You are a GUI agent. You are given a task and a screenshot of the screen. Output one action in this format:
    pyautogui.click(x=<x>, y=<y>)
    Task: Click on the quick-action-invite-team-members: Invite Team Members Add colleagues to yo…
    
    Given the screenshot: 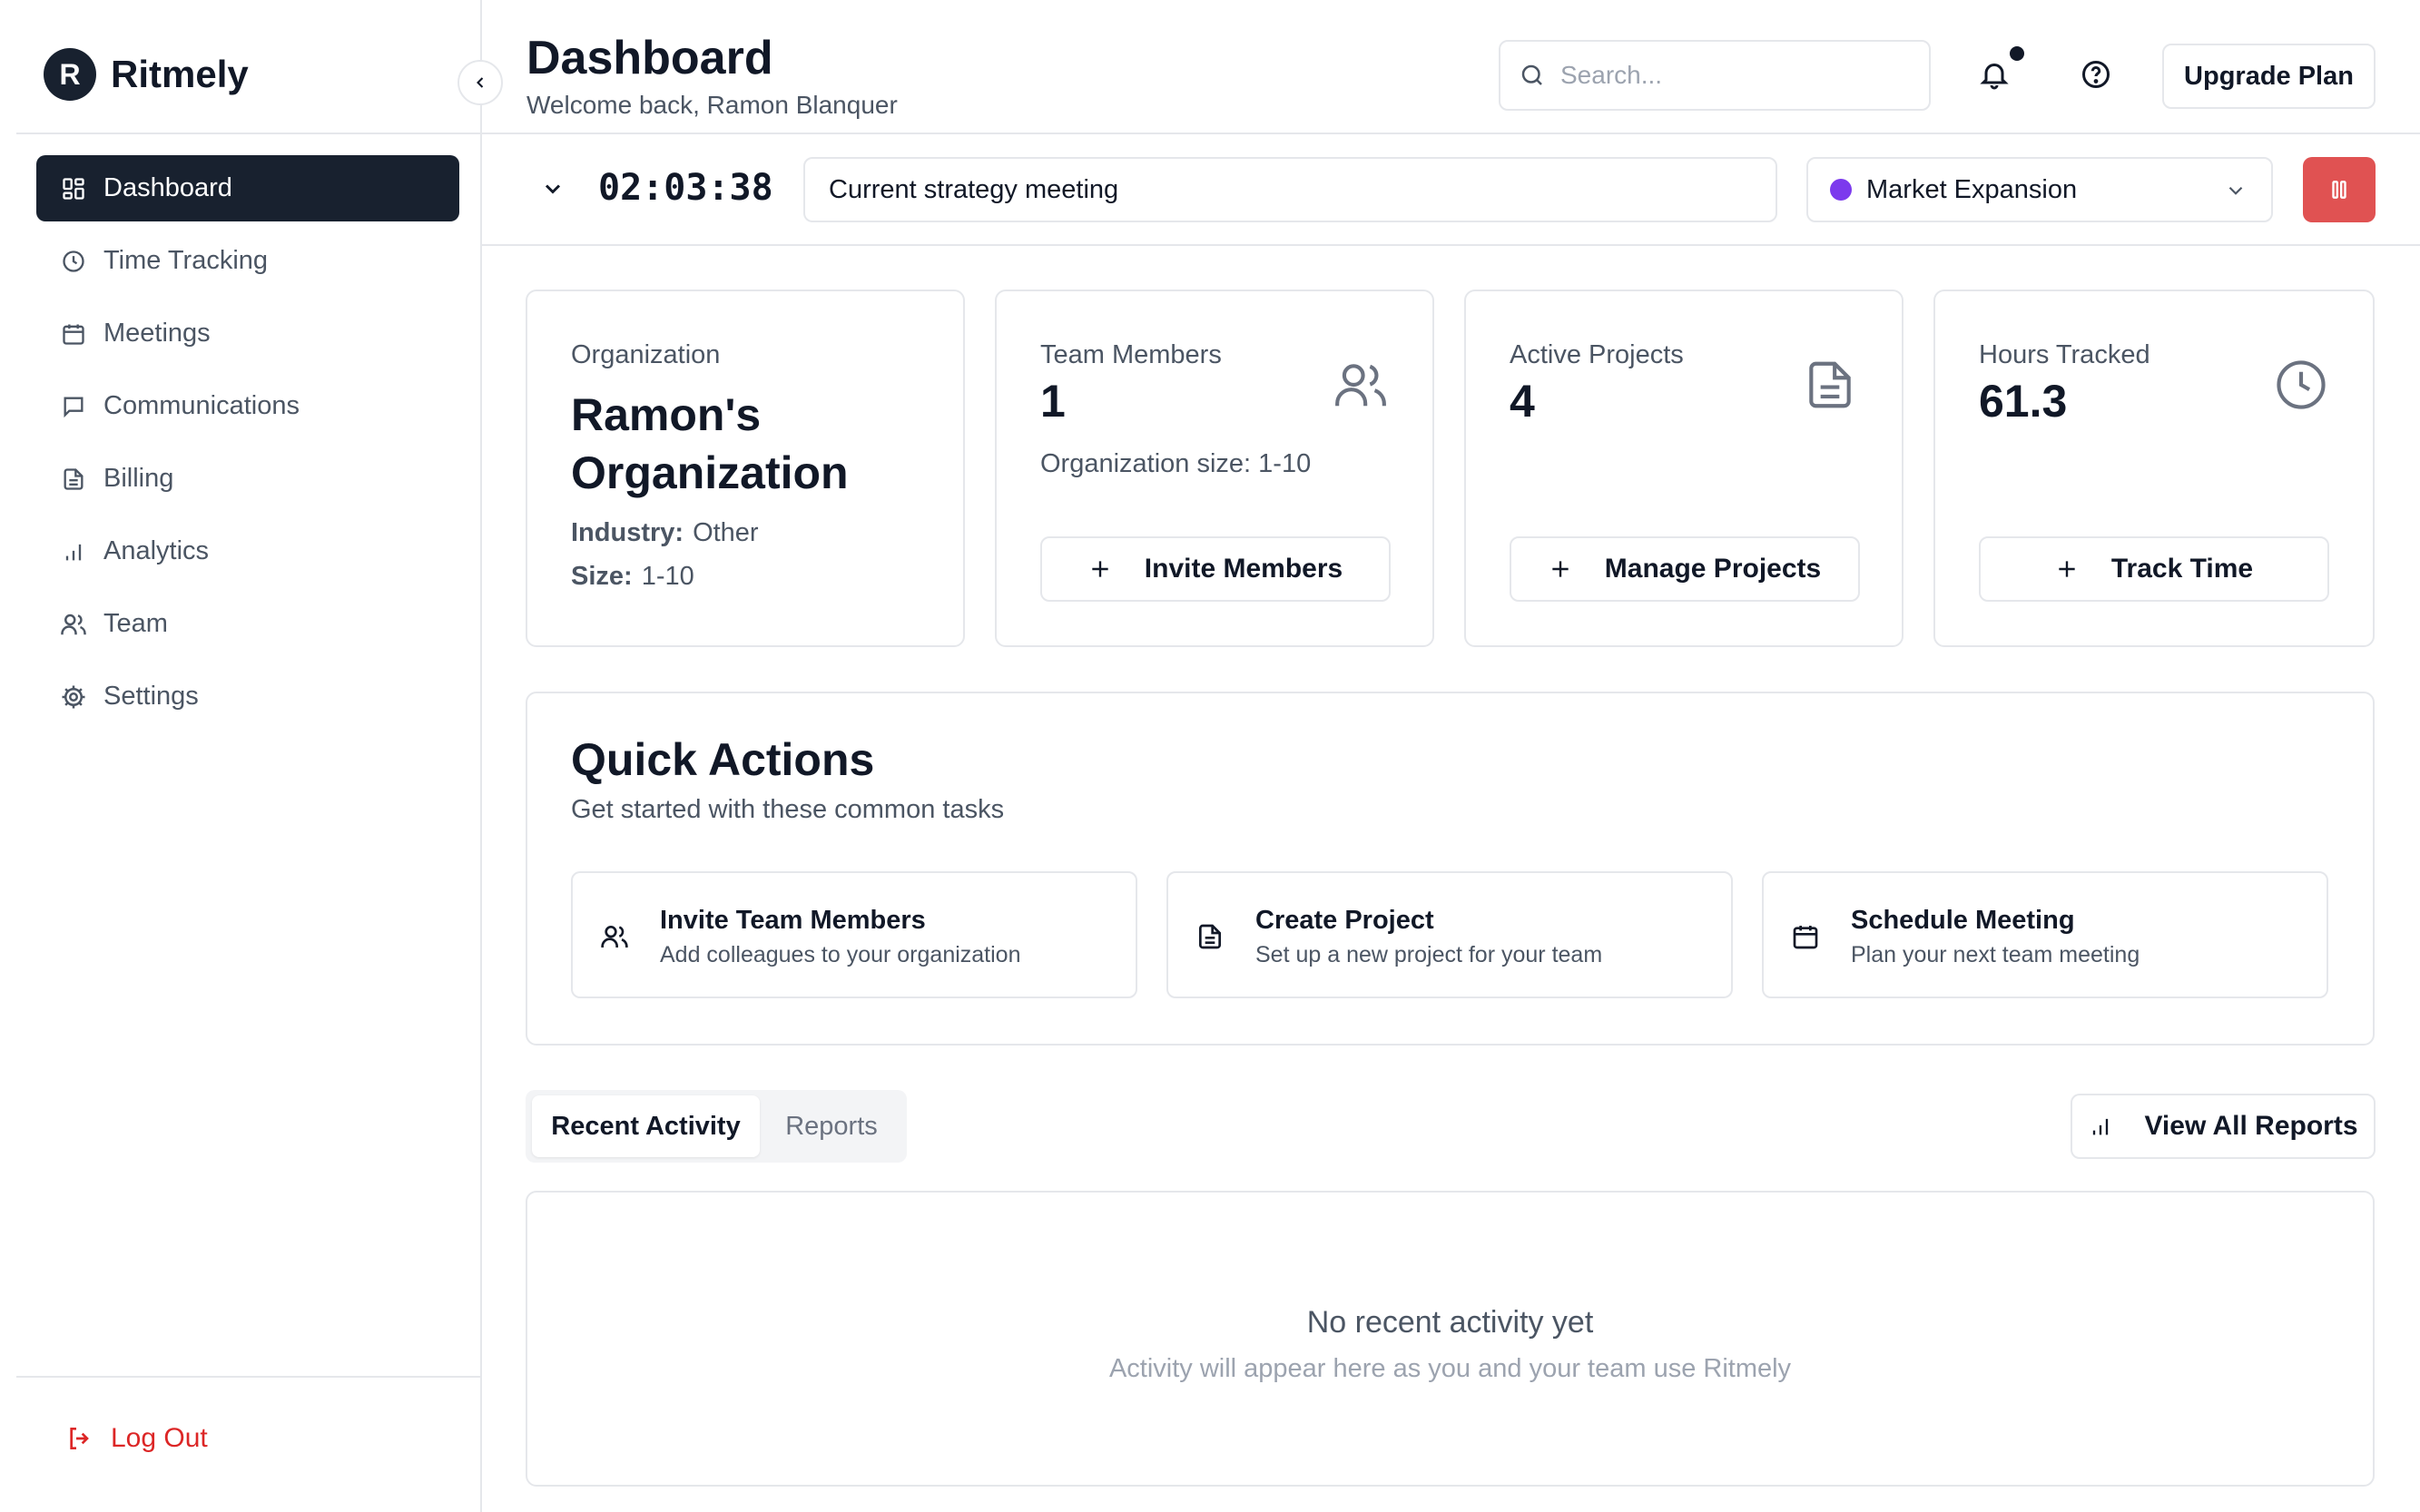 What is the action you would take?
    pyautogui.click(x=854, y=935)
    